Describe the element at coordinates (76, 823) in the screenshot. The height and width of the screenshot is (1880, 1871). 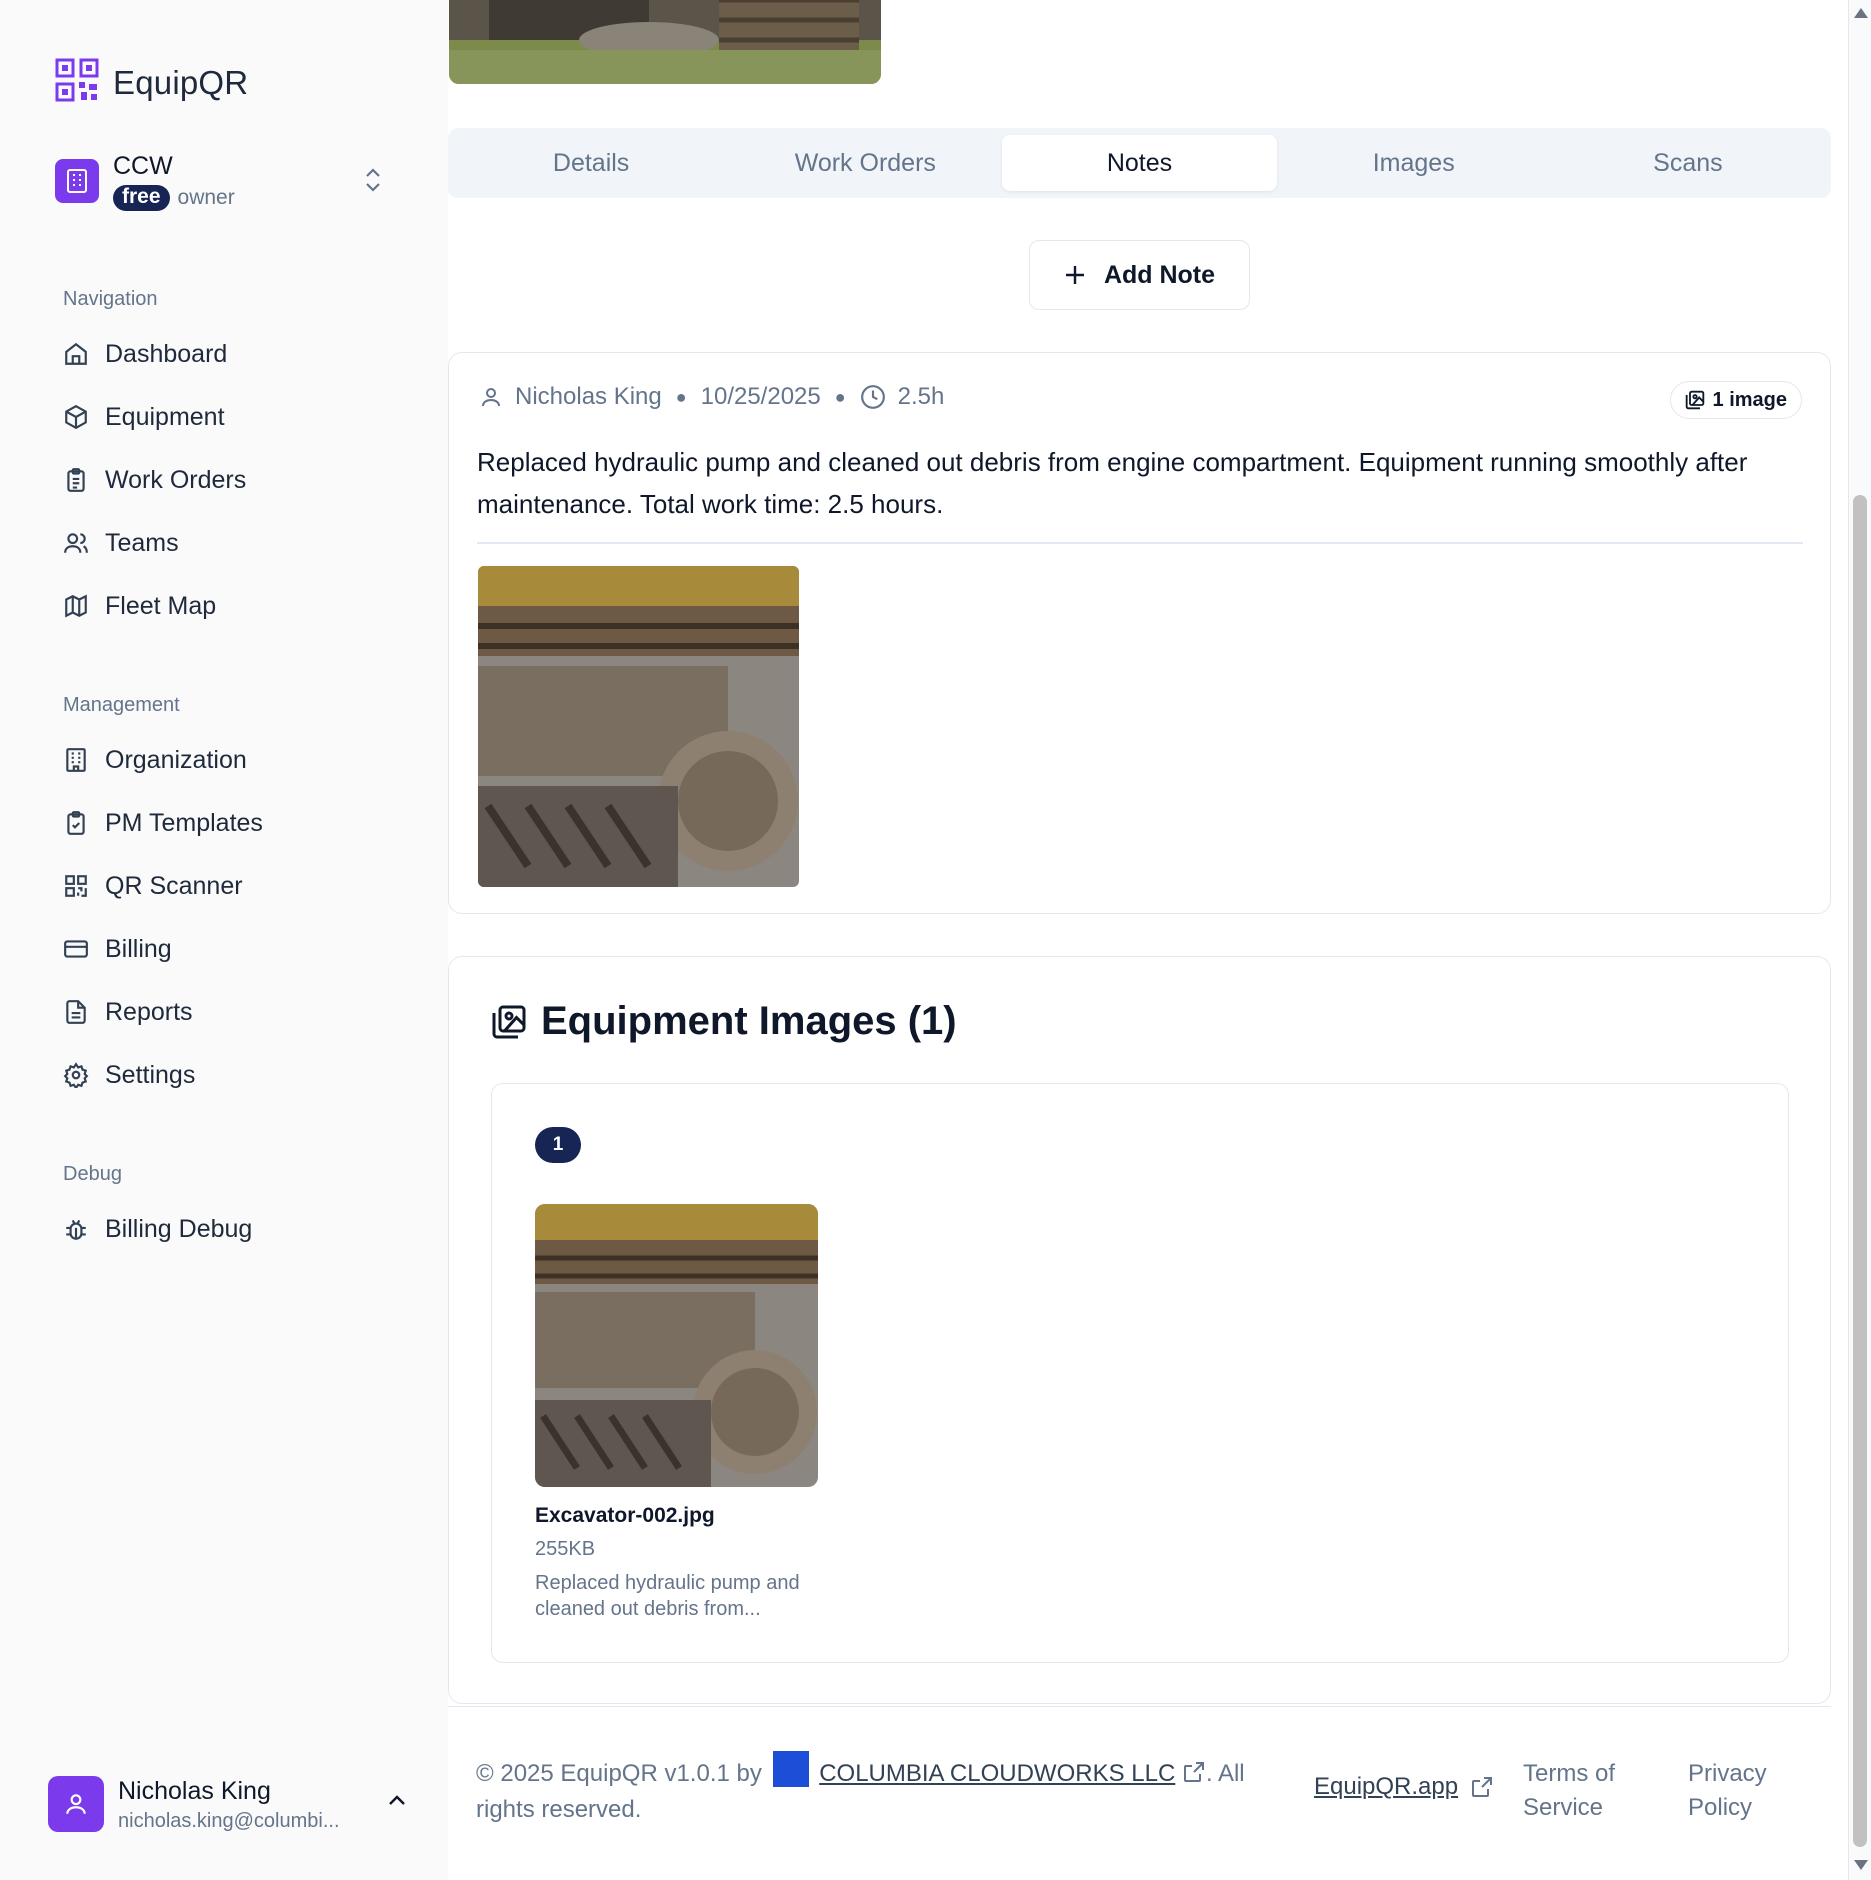
I see `clipboard-check-icon` at that location.